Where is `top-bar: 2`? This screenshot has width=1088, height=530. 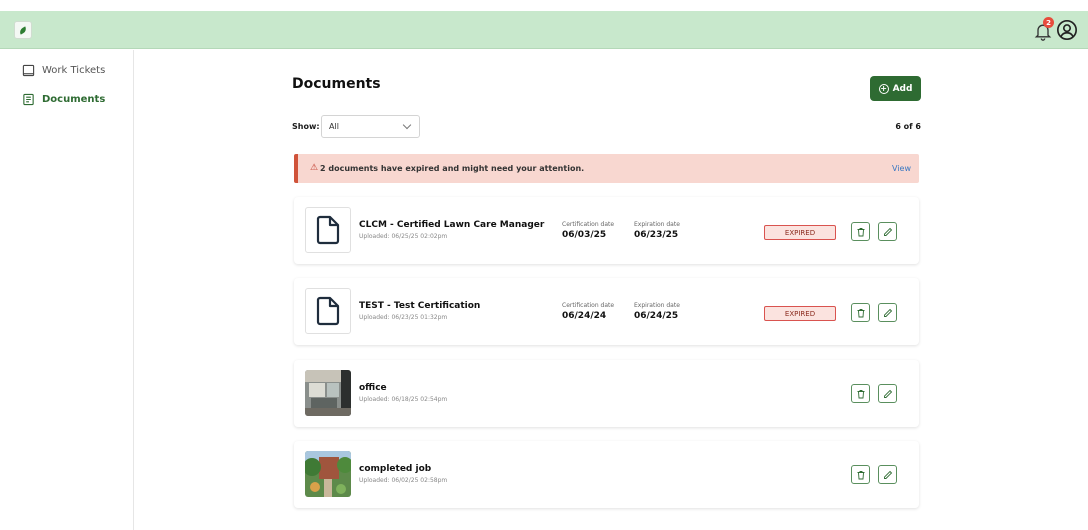
top-bar: 2 is located at coordinates (544, 30).